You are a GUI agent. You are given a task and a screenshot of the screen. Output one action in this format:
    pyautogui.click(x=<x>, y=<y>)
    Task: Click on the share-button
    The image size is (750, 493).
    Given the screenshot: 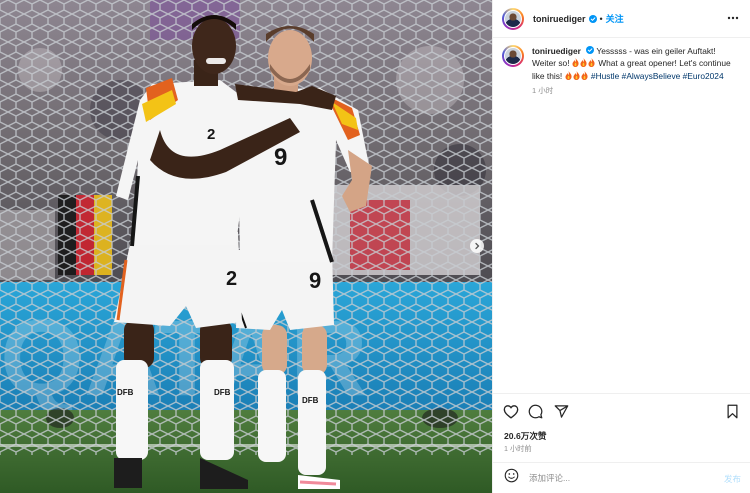 What is the action you would take?
    pyautogui.click(x=561, y=414)
    